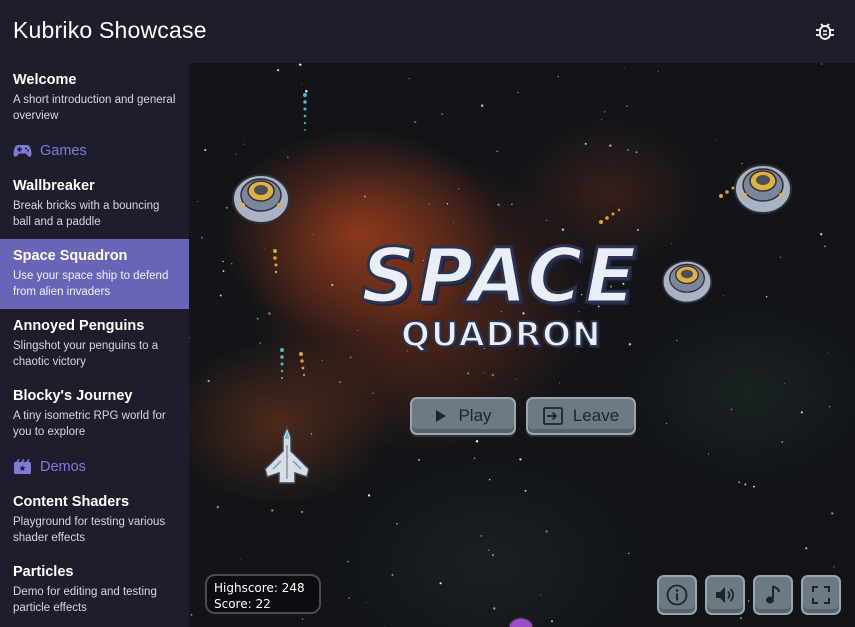 The height and width of the screenshot is (627, 855). I want to click on play-button: Play, so click(463, 416).